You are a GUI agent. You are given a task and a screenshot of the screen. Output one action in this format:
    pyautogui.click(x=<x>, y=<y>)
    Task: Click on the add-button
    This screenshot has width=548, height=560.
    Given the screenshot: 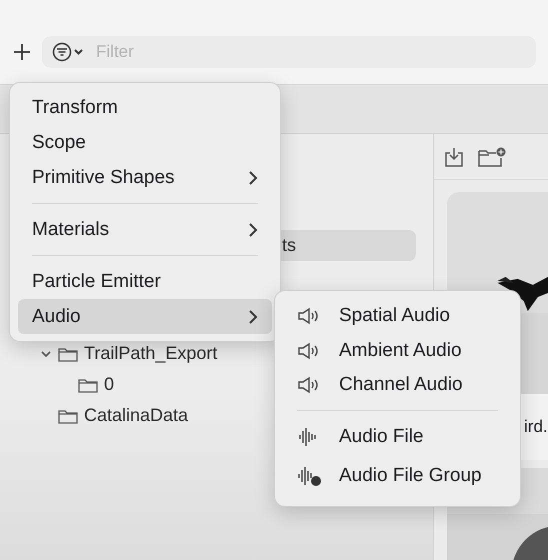 What is the action you would take?
    pyautogui.click(x=22, y=52)
    